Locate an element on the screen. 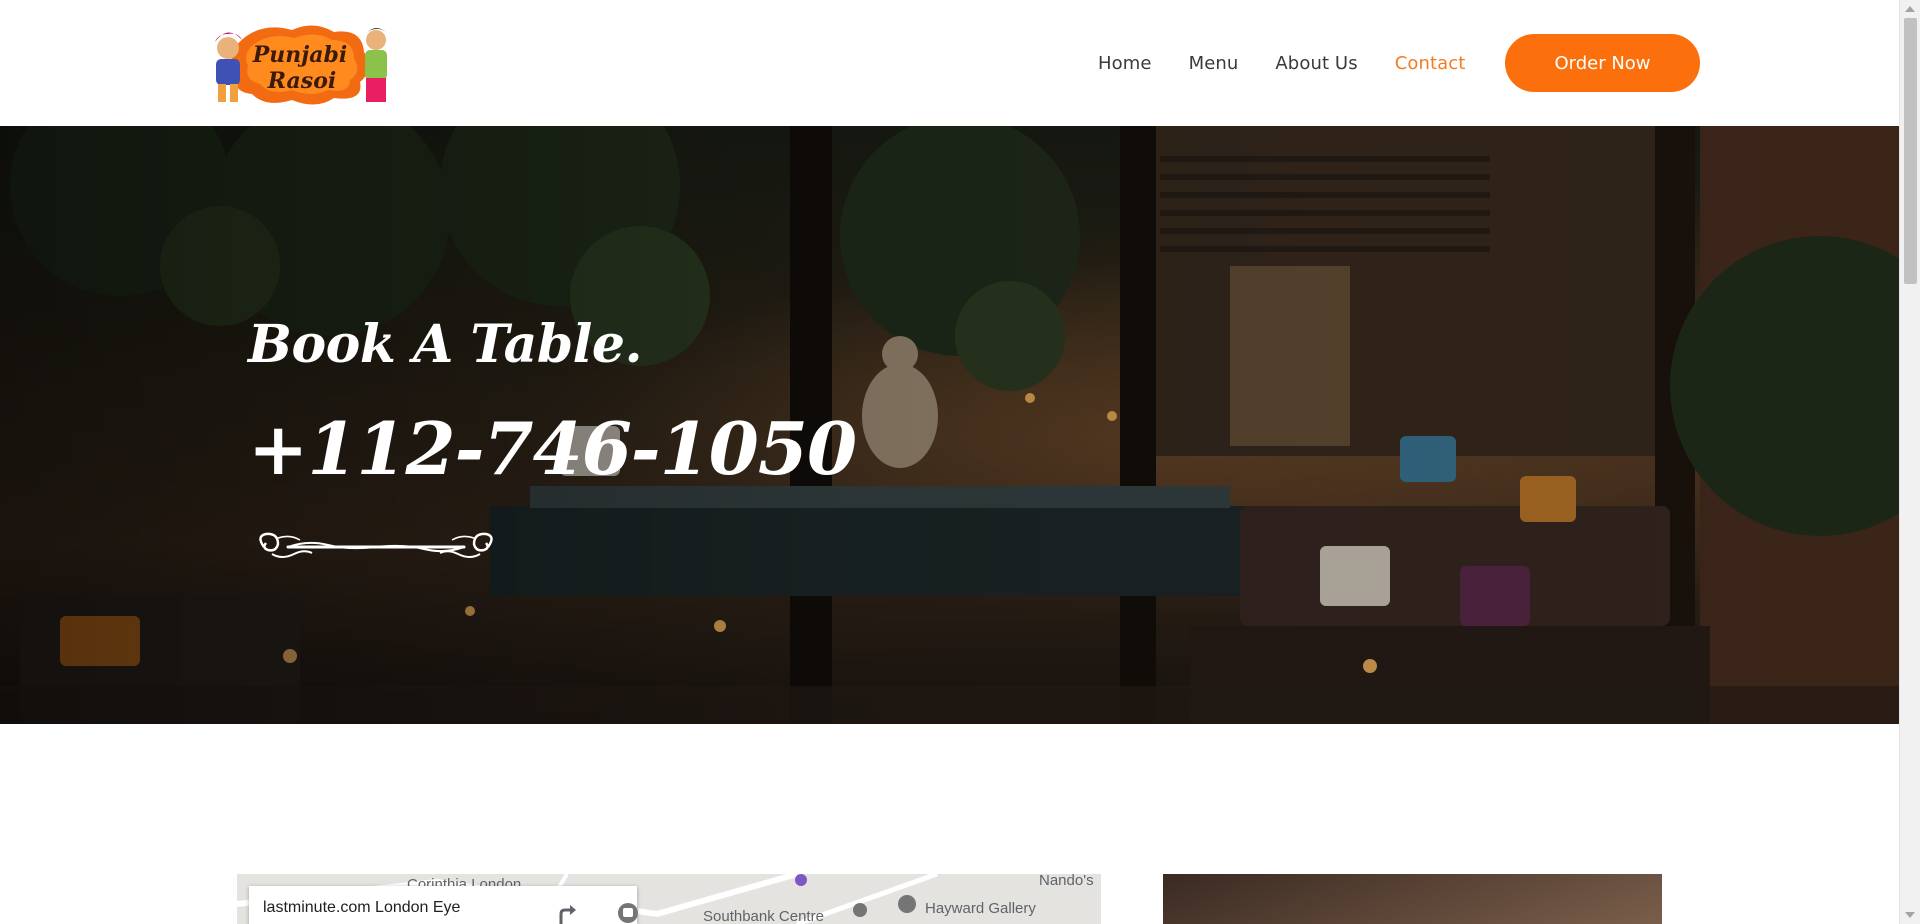 The width and height of the screenshot is (1920, 924). ornamental-divider-icon is located at coordinates (376, 545).